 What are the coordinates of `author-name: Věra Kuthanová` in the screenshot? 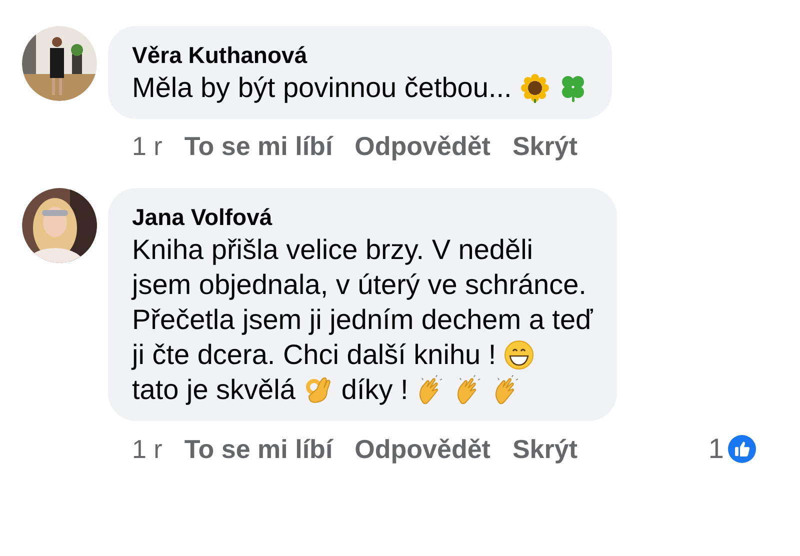 It's located at (360, 55).